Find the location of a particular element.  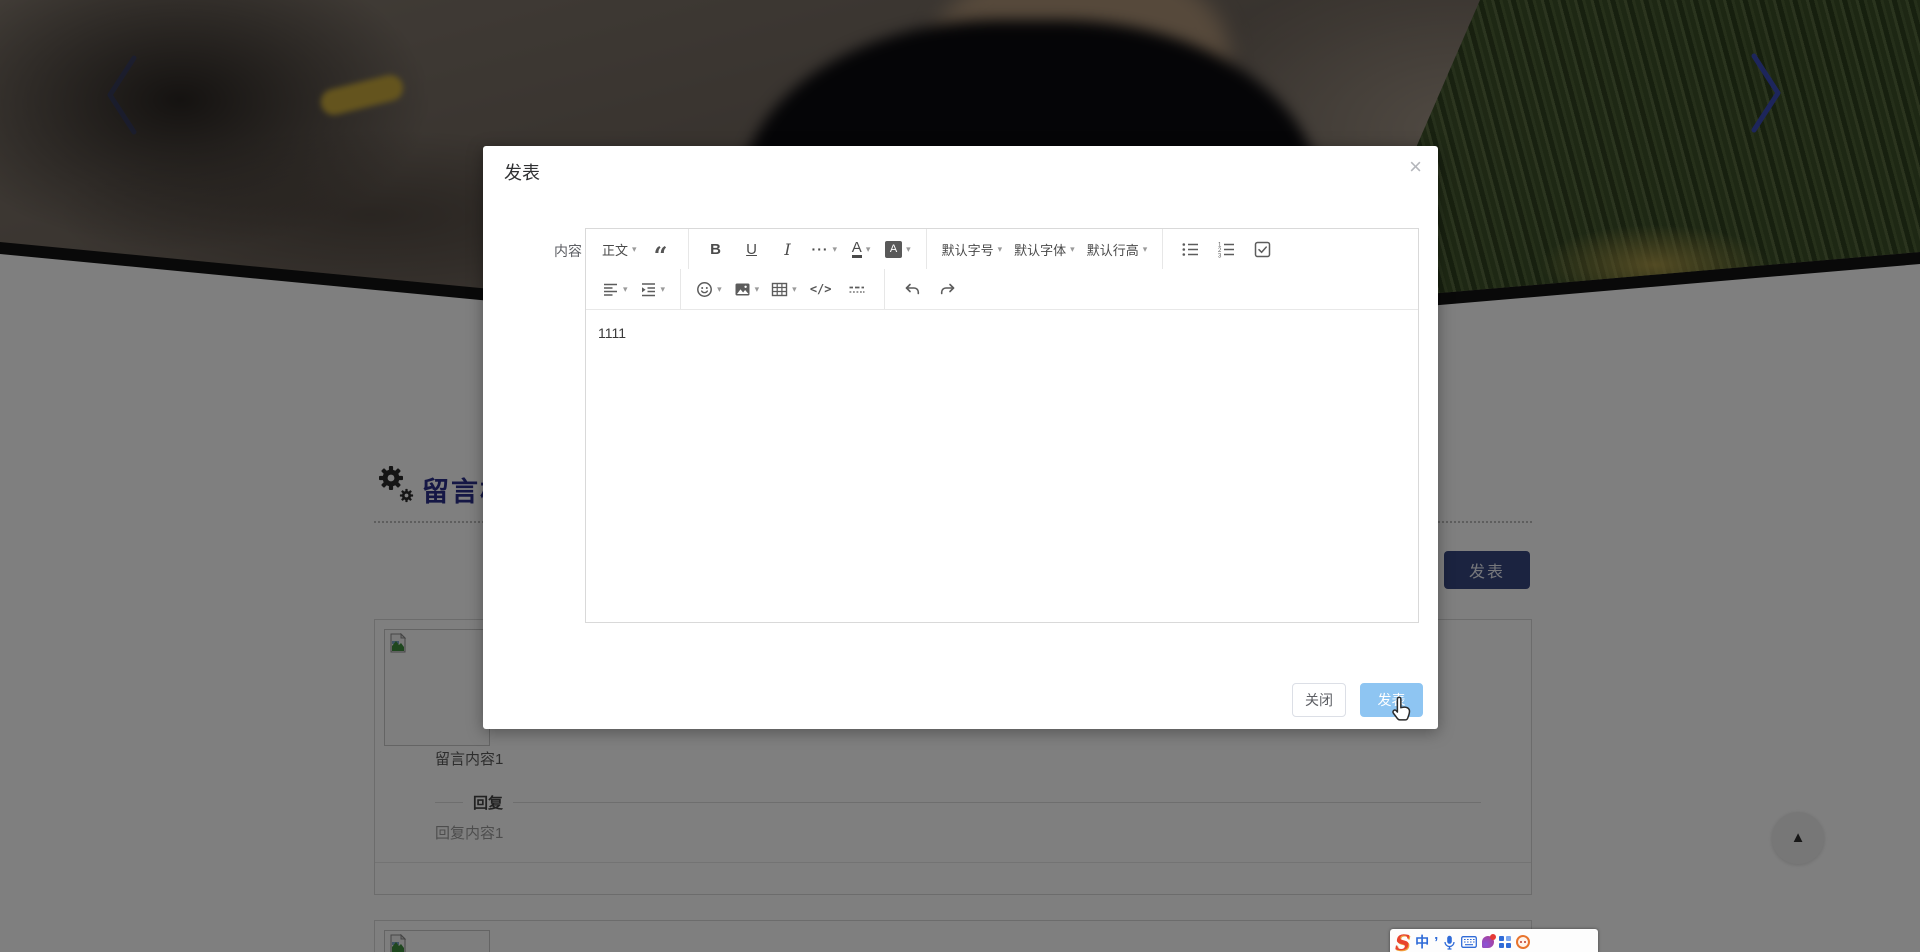

ime-punctuation-toggle: ’ is located at coordinates (1436, 942).